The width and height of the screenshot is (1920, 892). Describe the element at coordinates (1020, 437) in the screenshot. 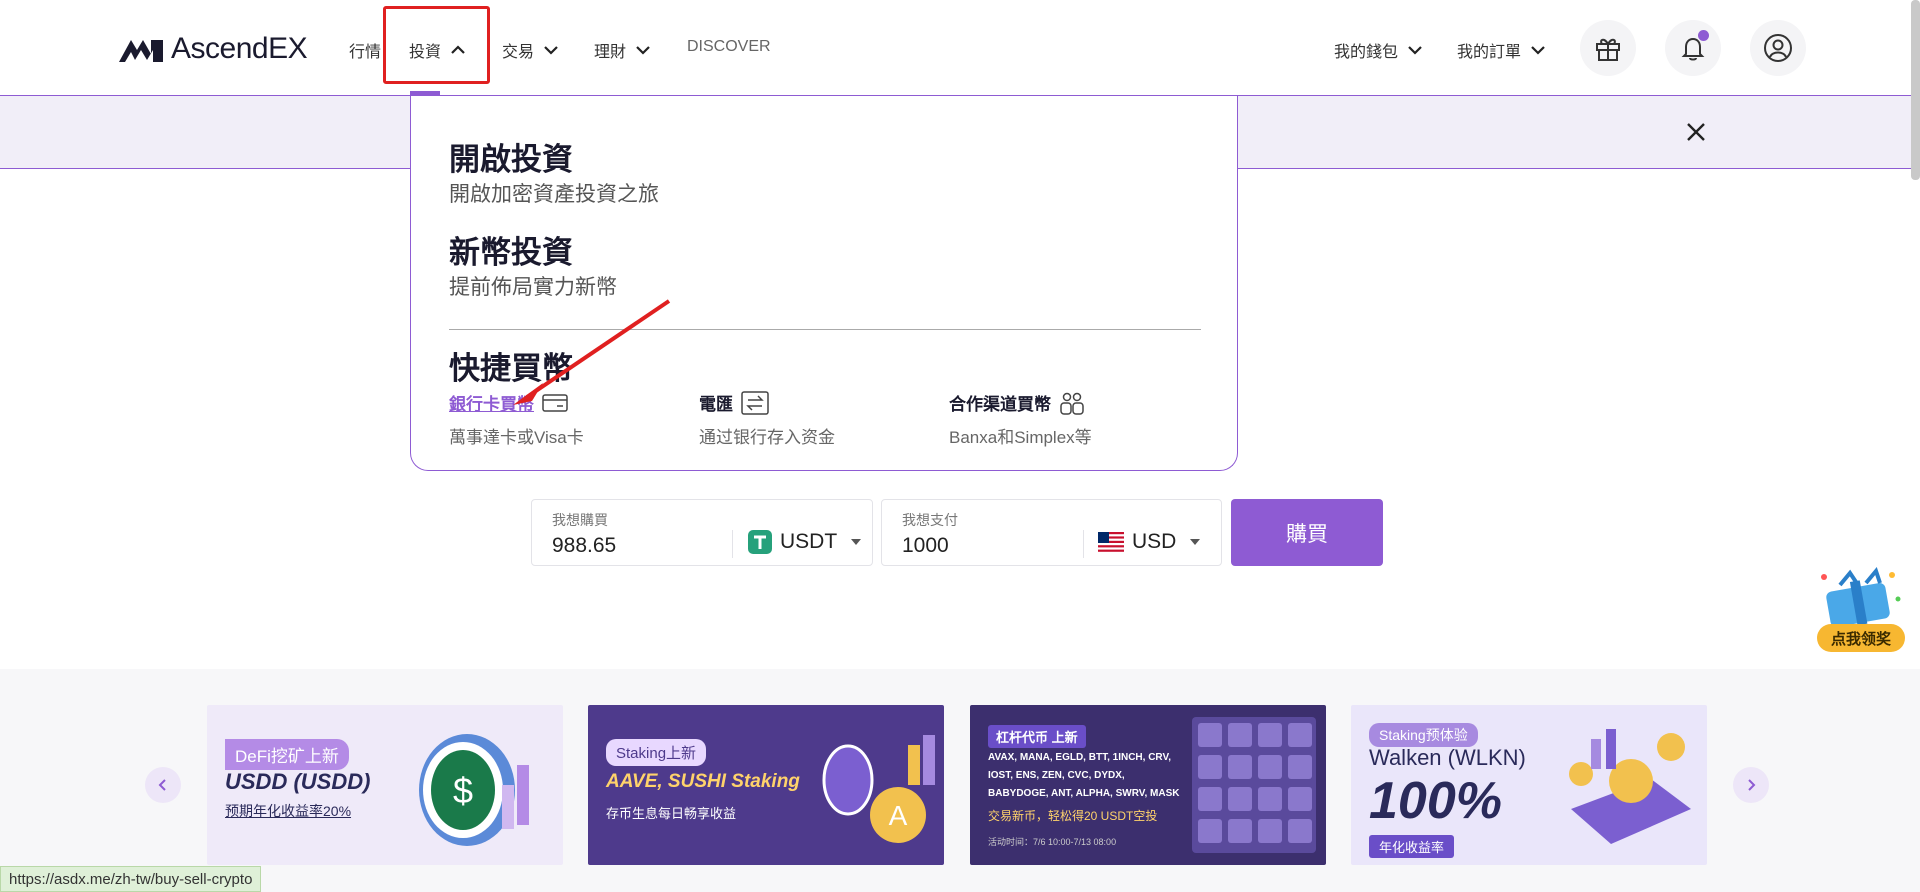

I see `quick-buy-partner-desc: Banxa和Simplex等` at that location.